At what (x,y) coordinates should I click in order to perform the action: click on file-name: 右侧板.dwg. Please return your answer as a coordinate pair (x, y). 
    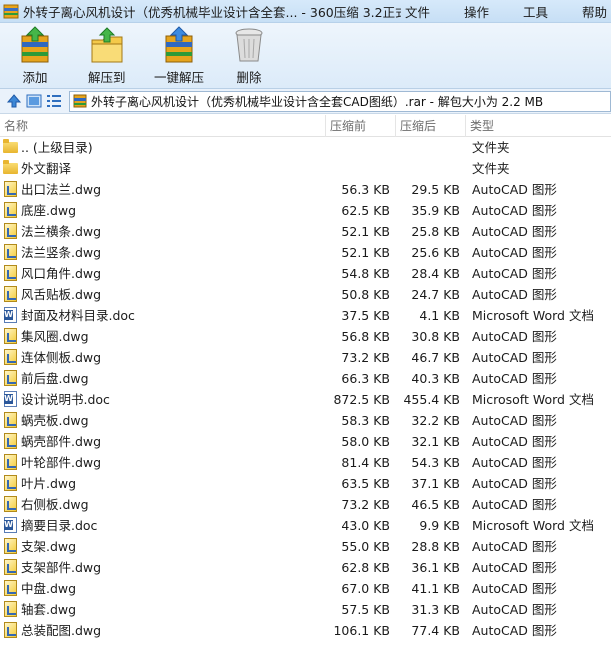
    Looking at the image, I should click on (55, 504).